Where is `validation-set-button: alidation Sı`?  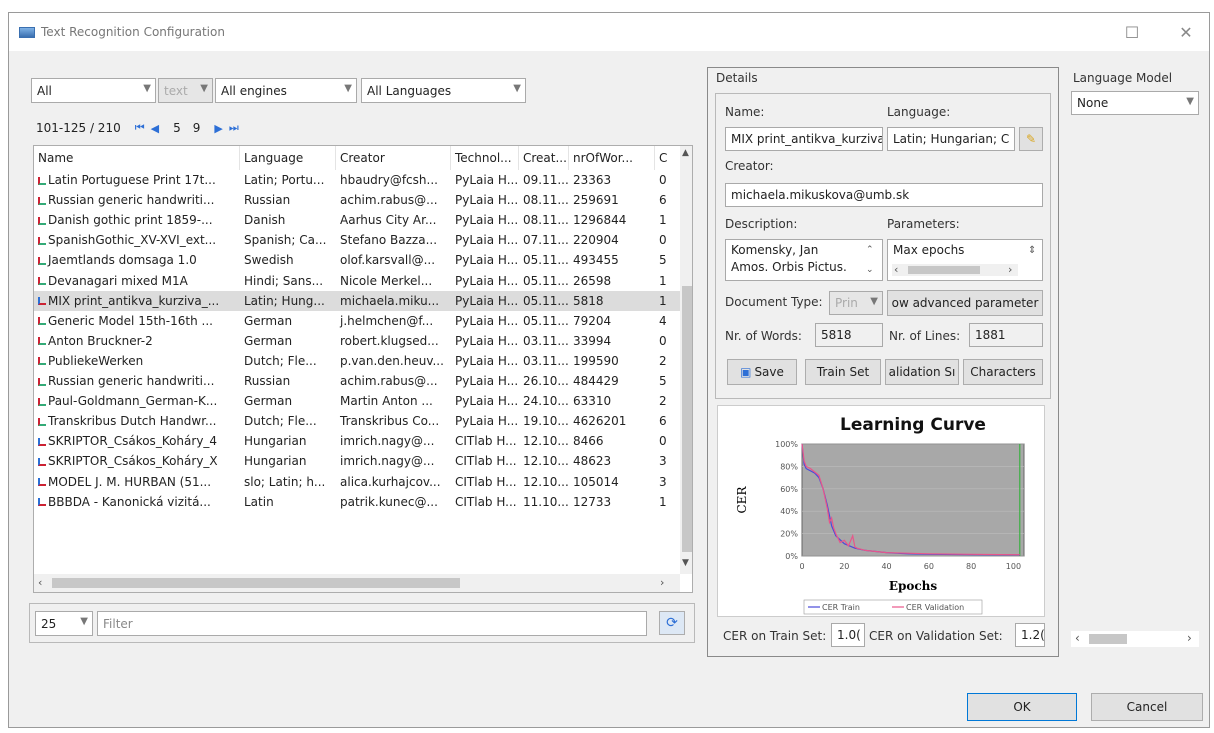
validation-set-button: alidation Sı is located at coordinates (922, 372).